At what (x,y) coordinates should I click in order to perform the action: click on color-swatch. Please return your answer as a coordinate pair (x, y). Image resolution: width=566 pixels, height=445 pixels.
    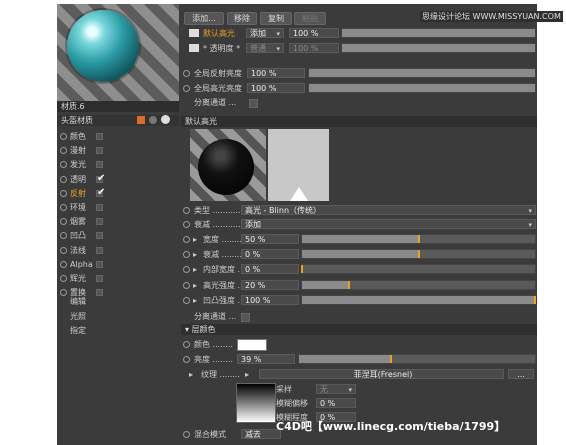
    Looking at the image, I should click on (252, 345).